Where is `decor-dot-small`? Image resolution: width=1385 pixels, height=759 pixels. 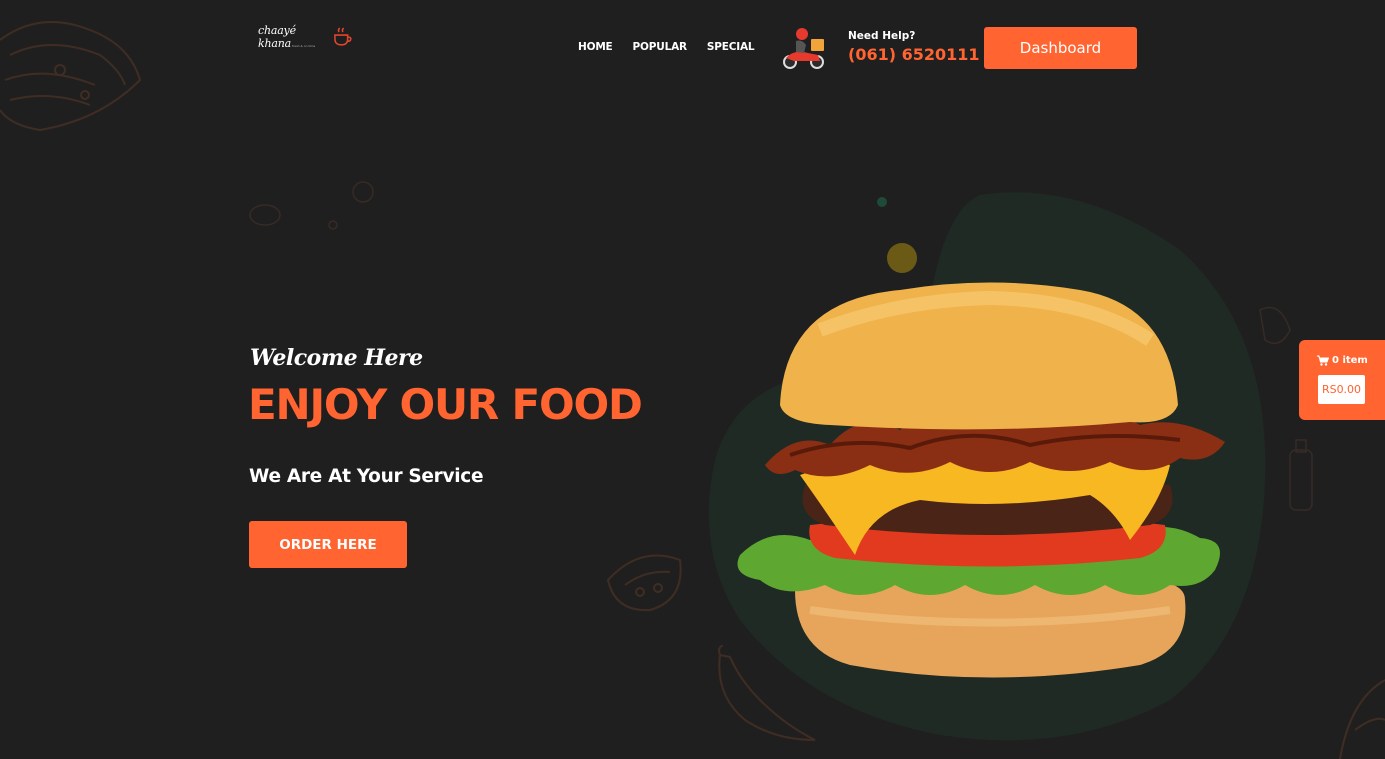 decor-dot-small is located at coordinates (882, 202).